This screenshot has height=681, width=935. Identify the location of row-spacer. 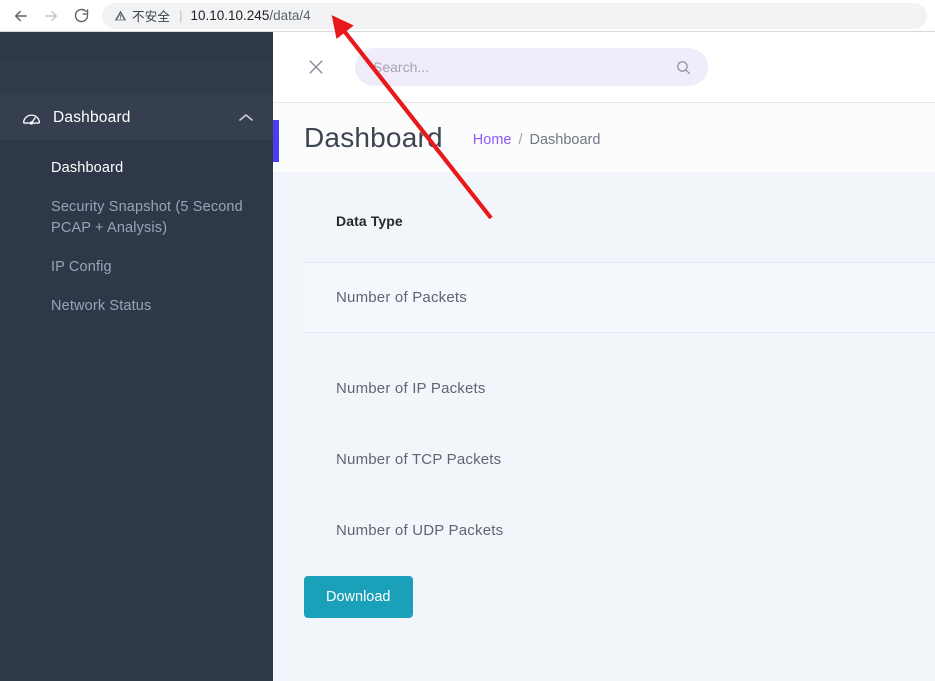
(604, 343).